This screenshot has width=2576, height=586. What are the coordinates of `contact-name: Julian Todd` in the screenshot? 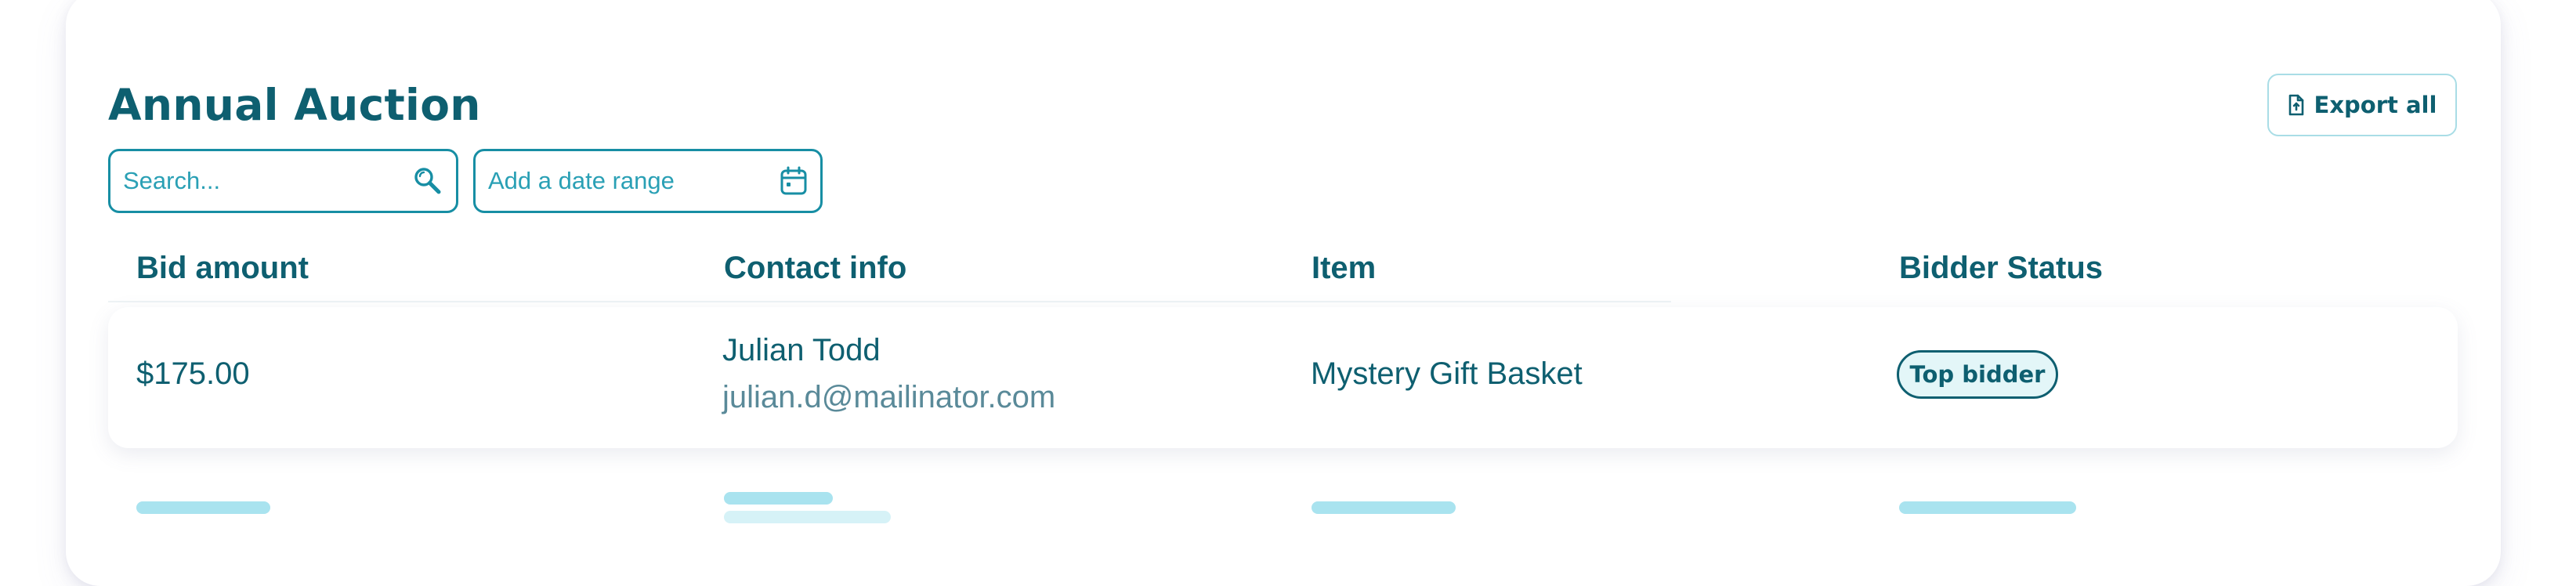 It's located at (802, 350).